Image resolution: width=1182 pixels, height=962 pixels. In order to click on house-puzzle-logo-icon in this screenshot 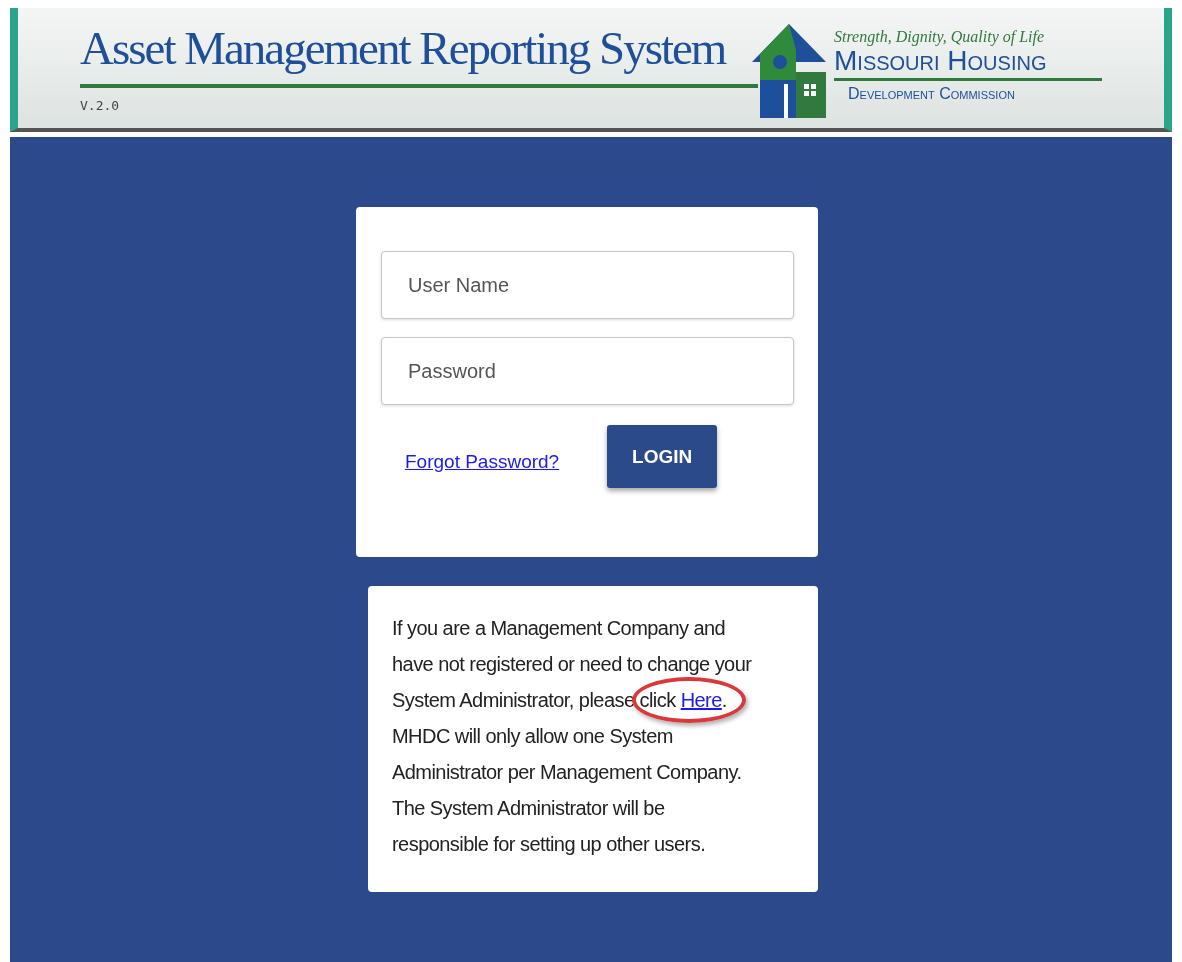, I will do `click(789, 71)`.